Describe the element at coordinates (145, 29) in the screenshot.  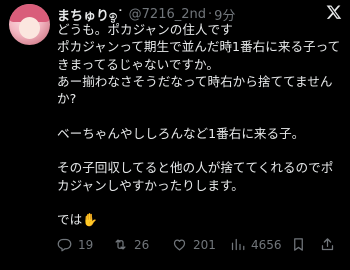
I see `tweet-line: どうも。ポカジャンの住人です` at that location.